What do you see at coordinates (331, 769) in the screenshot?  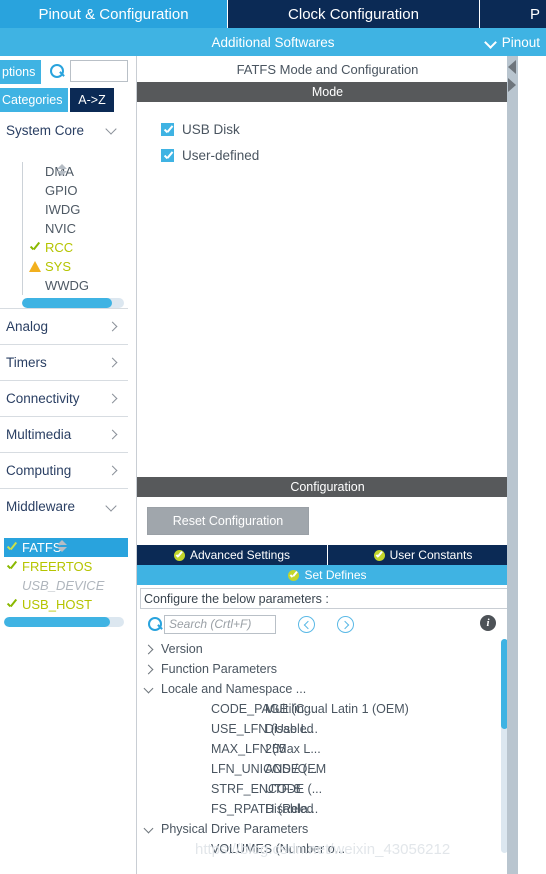 I see `table-row: LFN_UNICODE (... ANSI/OEM` at bounding box center [331, 769].